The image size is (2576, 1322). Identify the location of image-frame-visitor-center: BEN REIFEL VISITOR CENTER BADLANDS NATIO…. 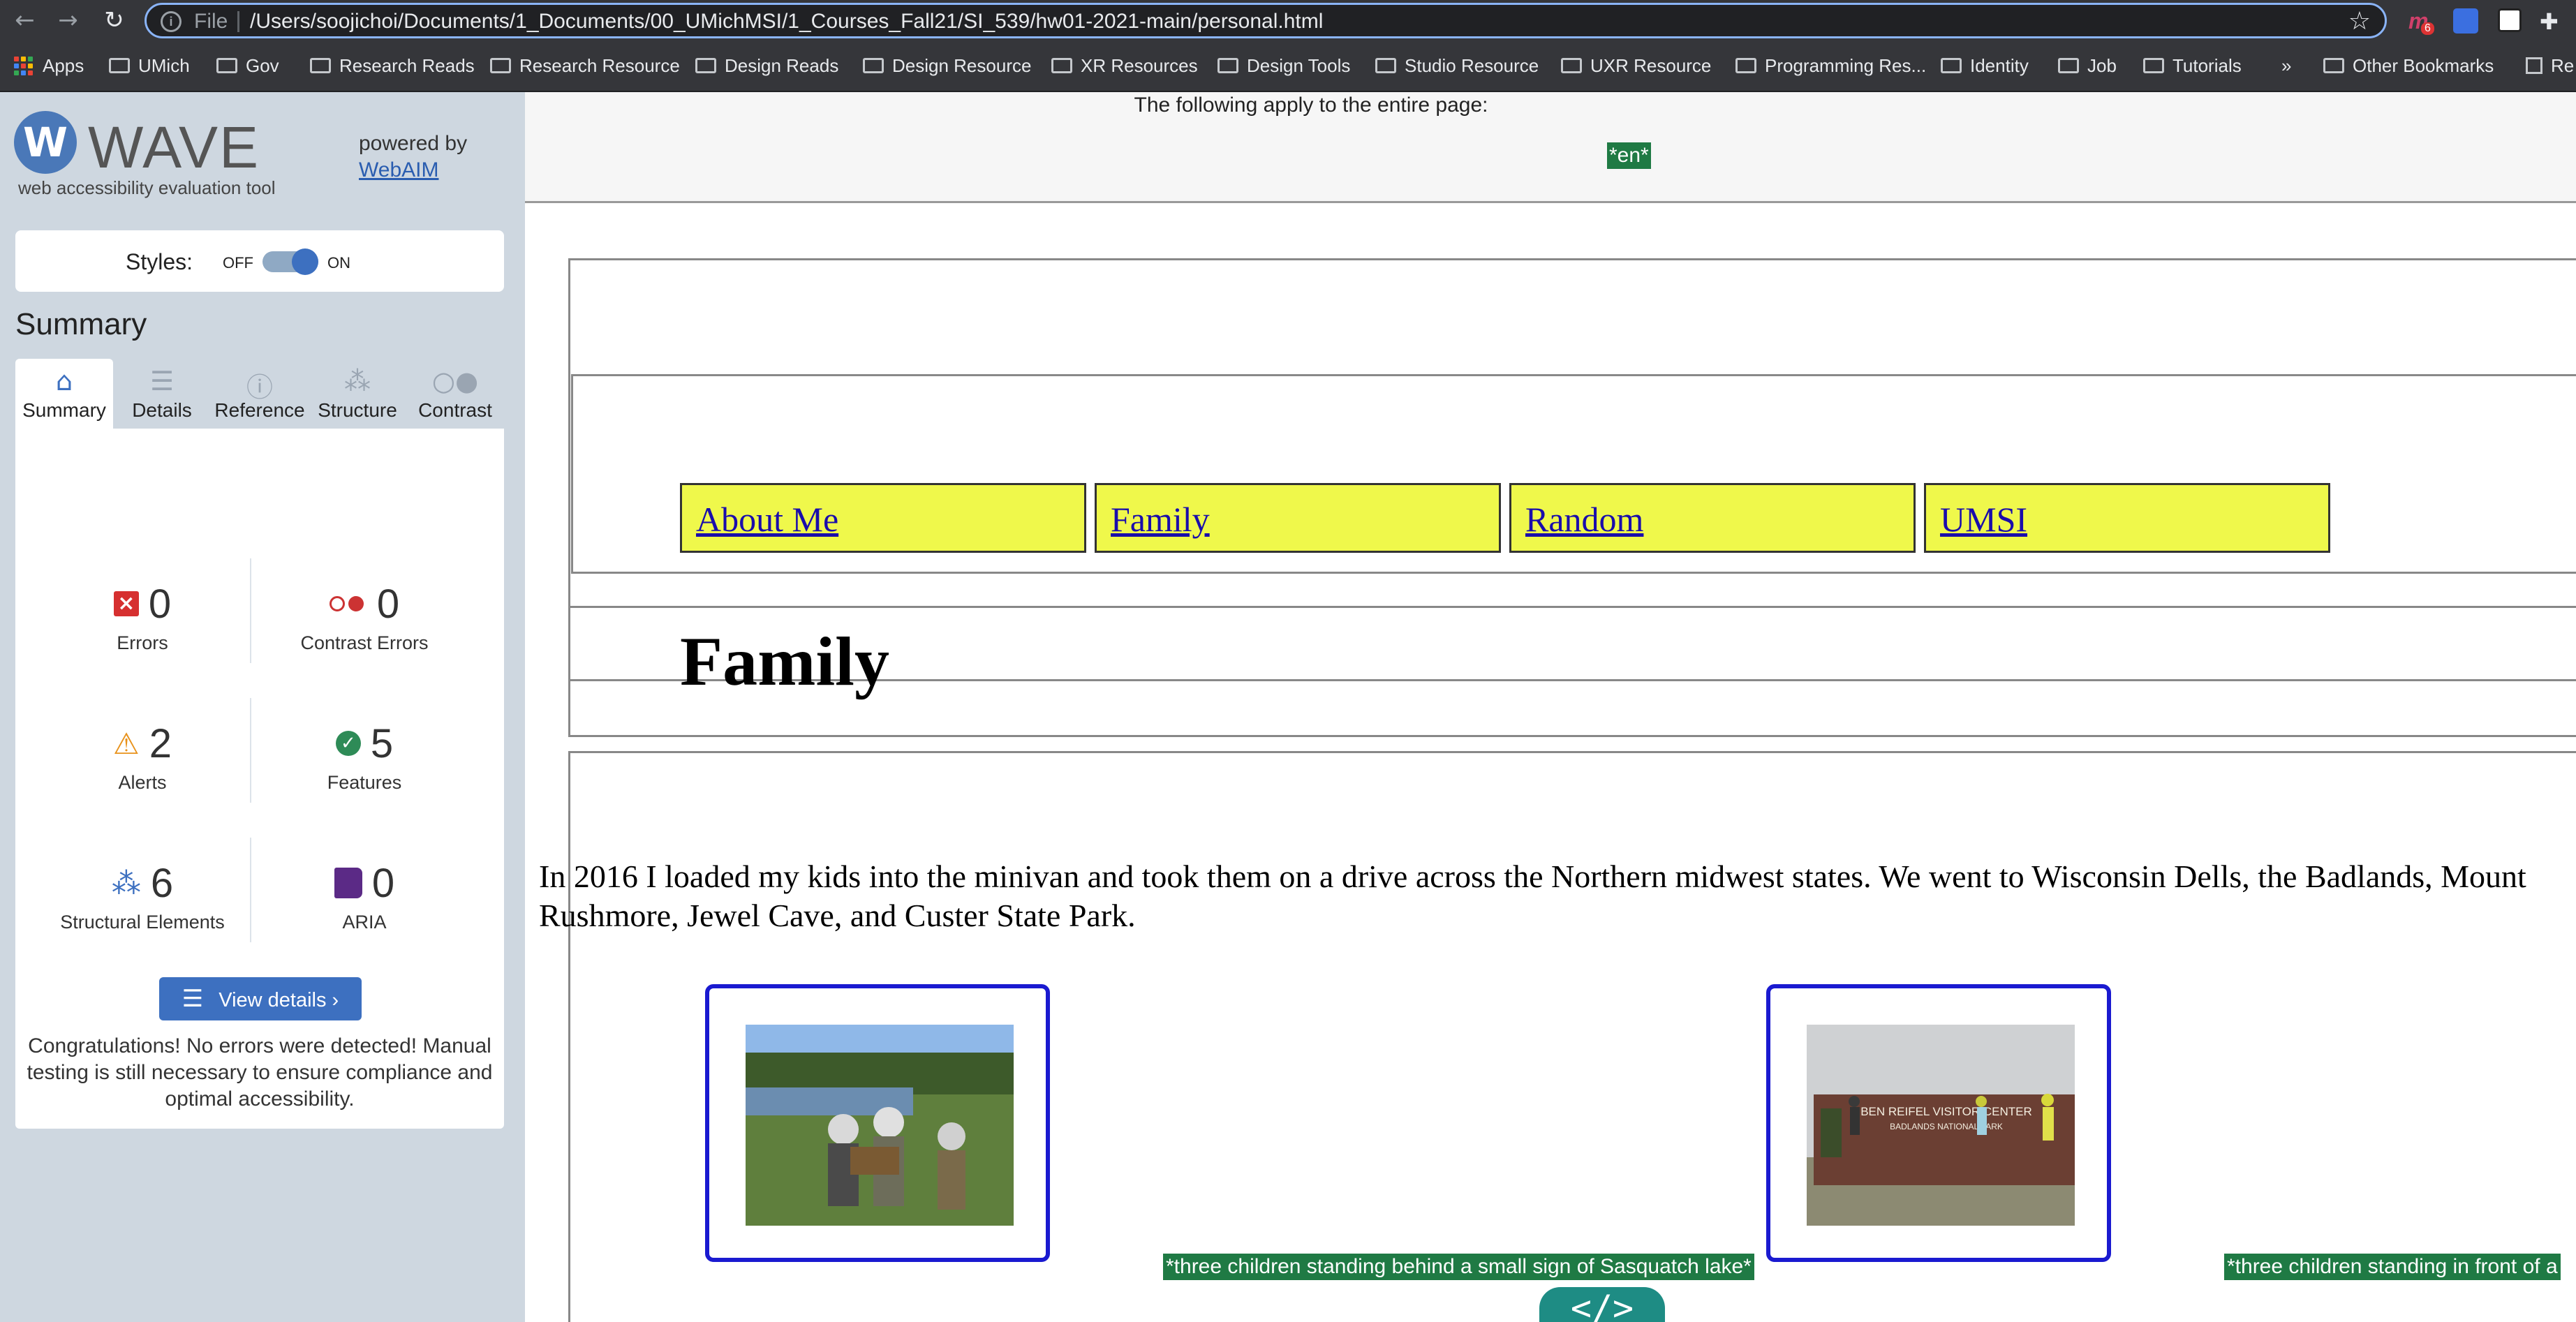
(1938, 1123).